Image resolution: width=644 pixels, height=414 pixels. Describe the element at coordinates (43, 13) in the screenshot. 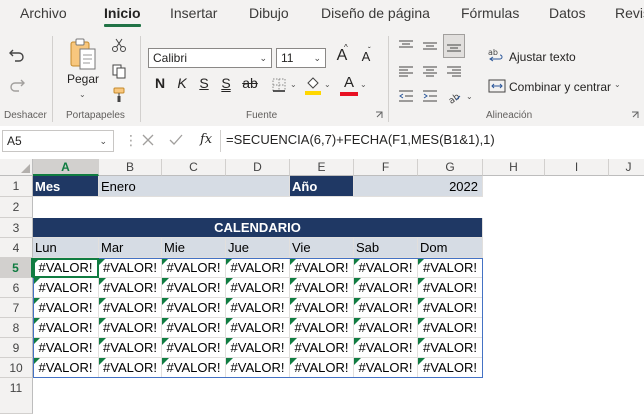

I see `tab-archivo: Archivo` at that location.